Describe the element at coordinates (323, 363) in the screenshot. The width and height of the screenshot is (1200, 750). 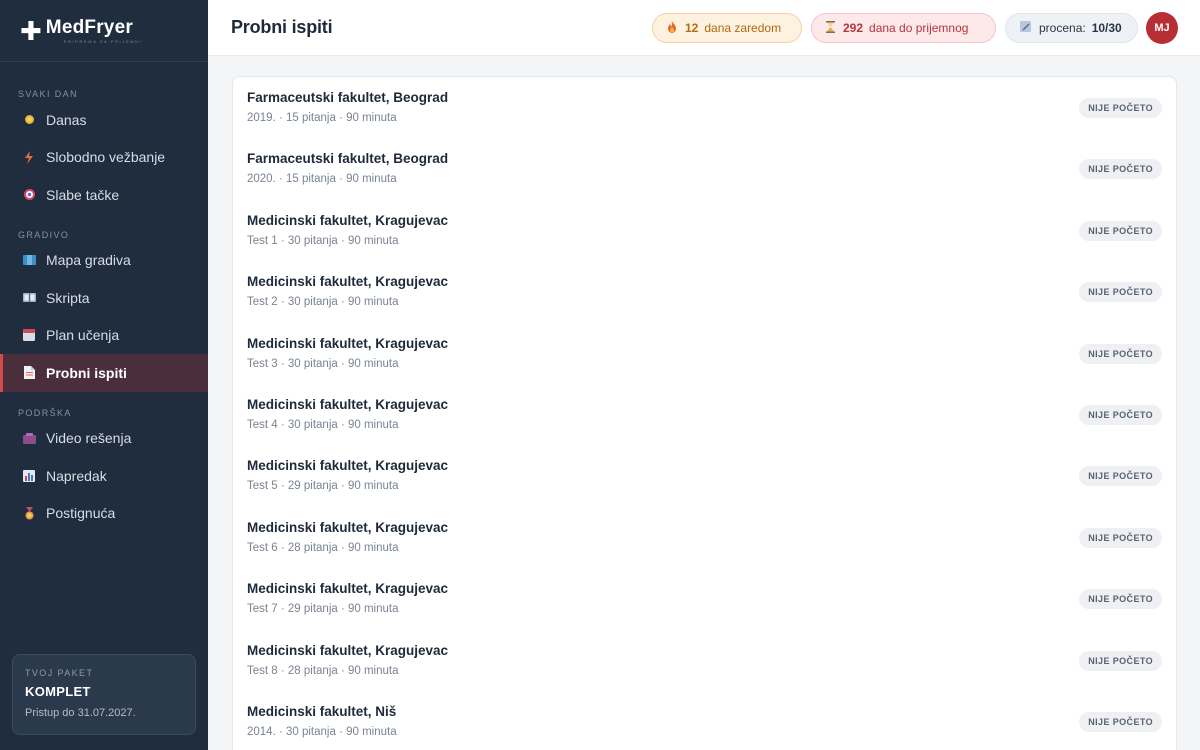
I see `exam-meta: Test 3 · 30 pitanja · 90 minuta` at that location.